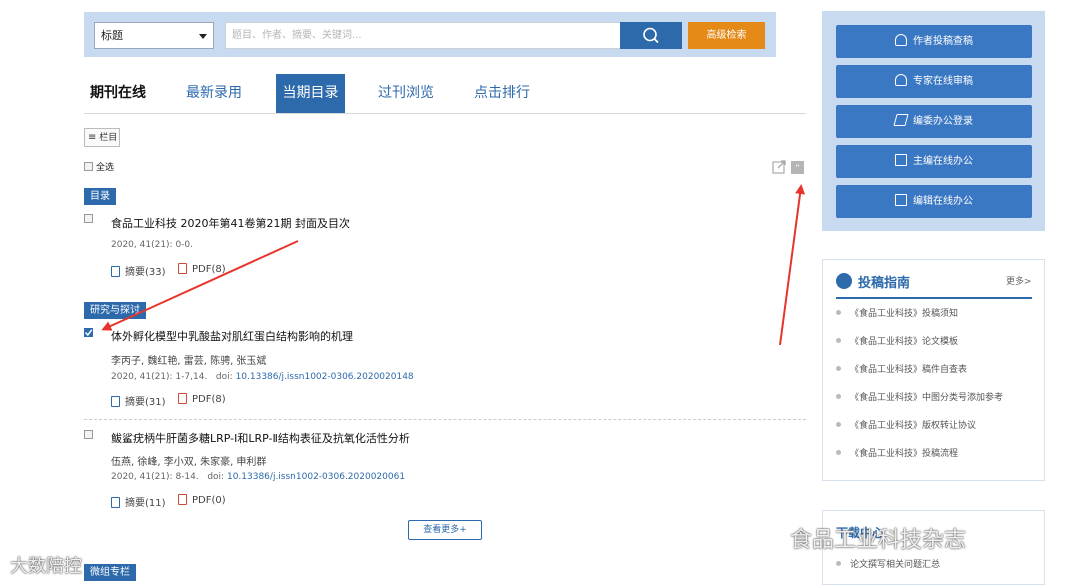  What do you see at coordinates (200, 285) in the screenshot?
I see `arrow-to-checkbox` at bounding box center [200, 285].